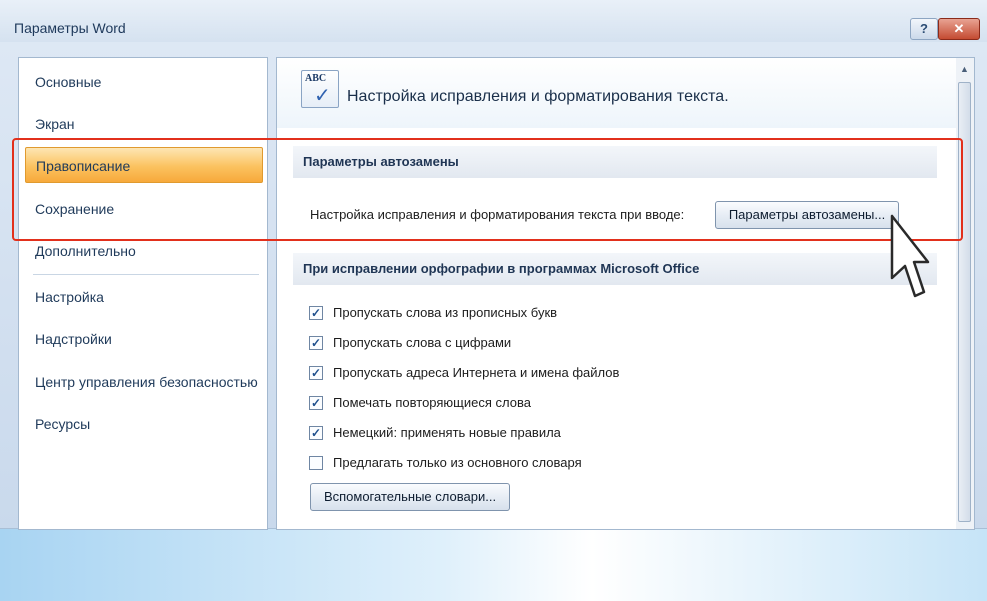  I want to click on checkbox-ignore-internet-addresses: ✓, so click(316, 373).